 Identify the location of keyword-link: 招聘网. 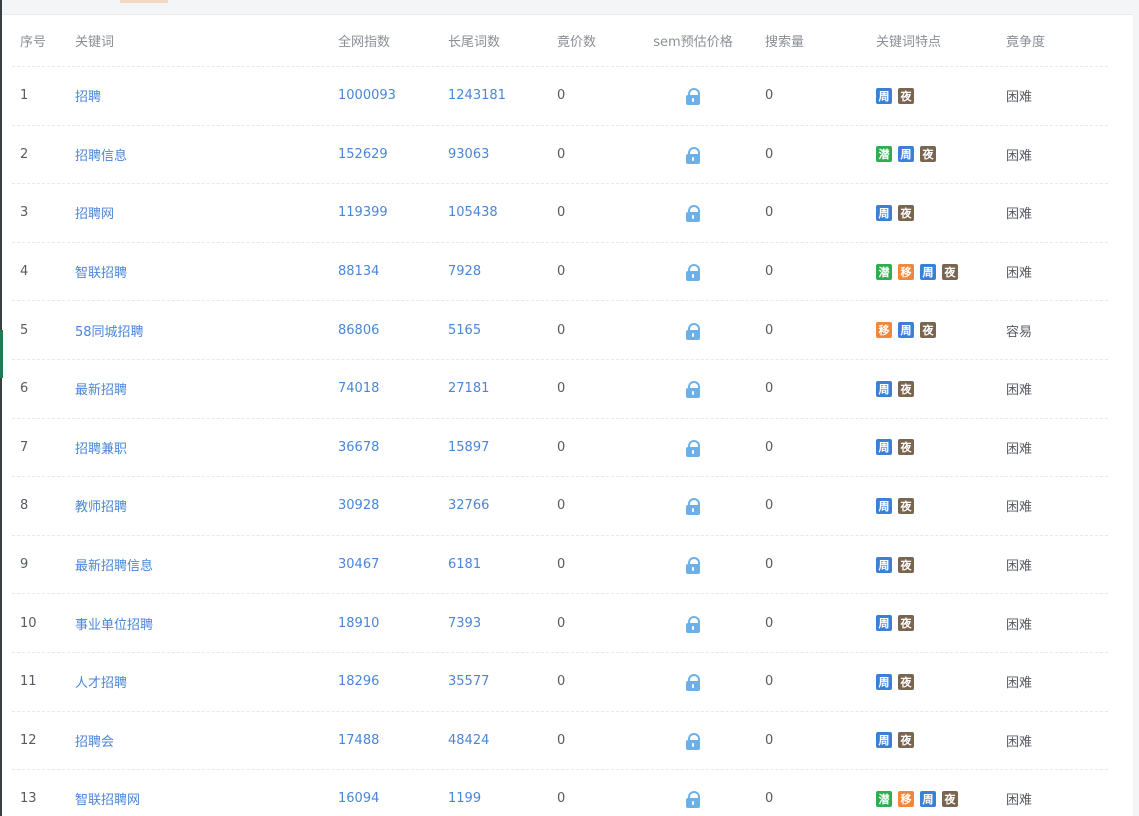
(200, 213).